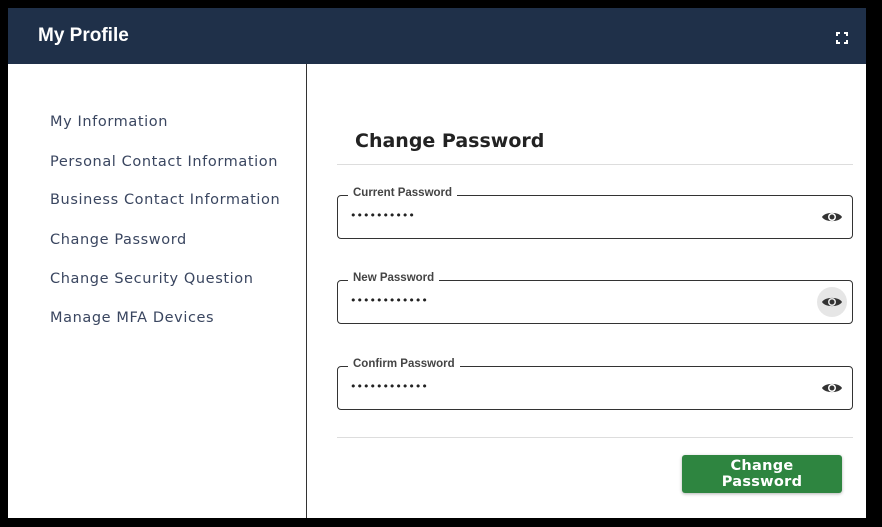  I want to click on divider-top, so click(595, 164).